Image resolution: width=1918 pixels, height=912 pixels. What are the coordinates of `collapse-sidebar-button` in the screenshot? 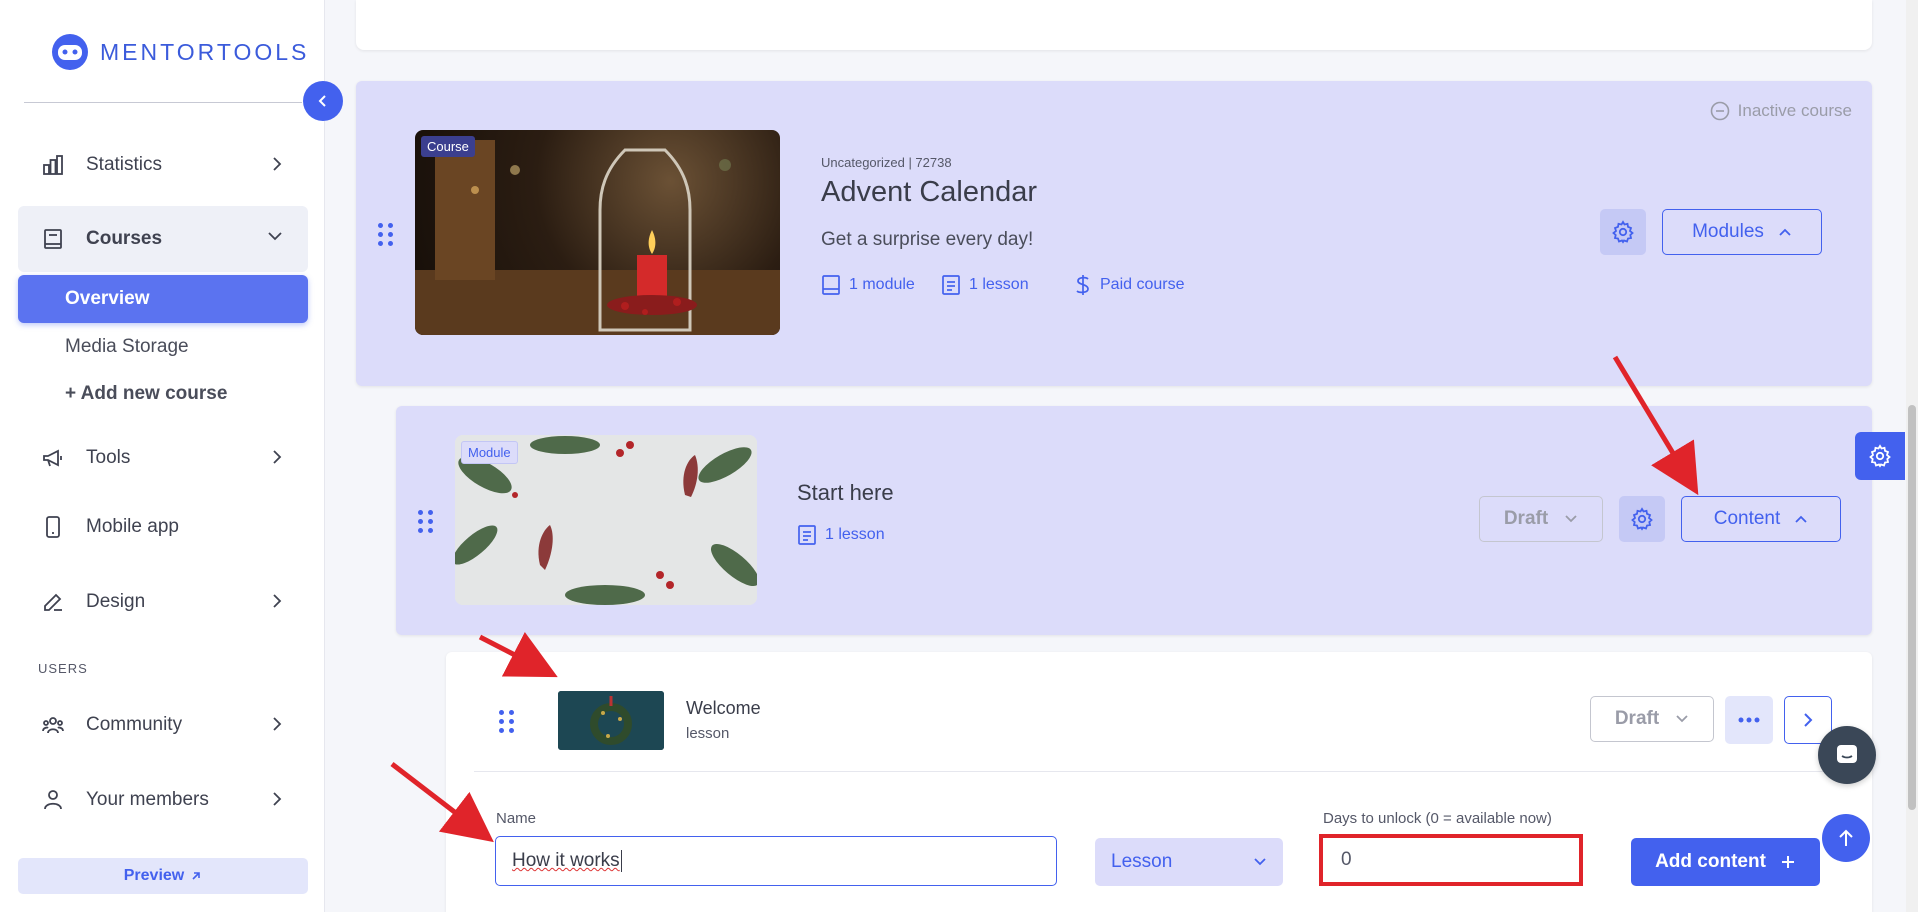 It's located at (323, 101).